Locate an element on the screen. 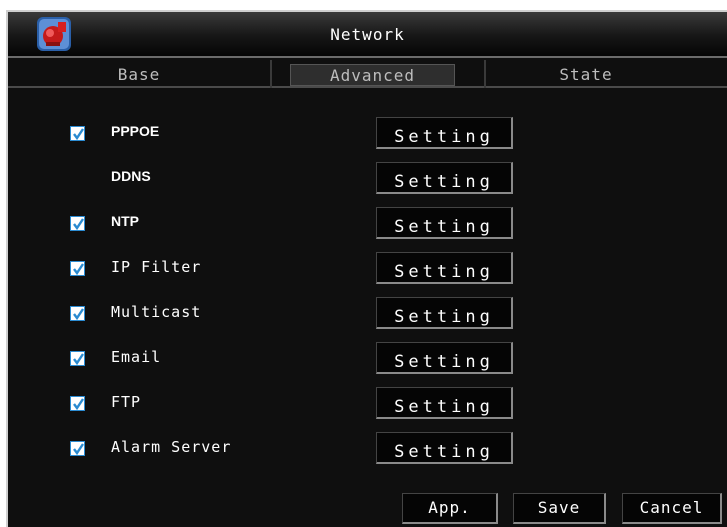  list-item-ddns: DDNS Setting is located at coordinates (367, 179).